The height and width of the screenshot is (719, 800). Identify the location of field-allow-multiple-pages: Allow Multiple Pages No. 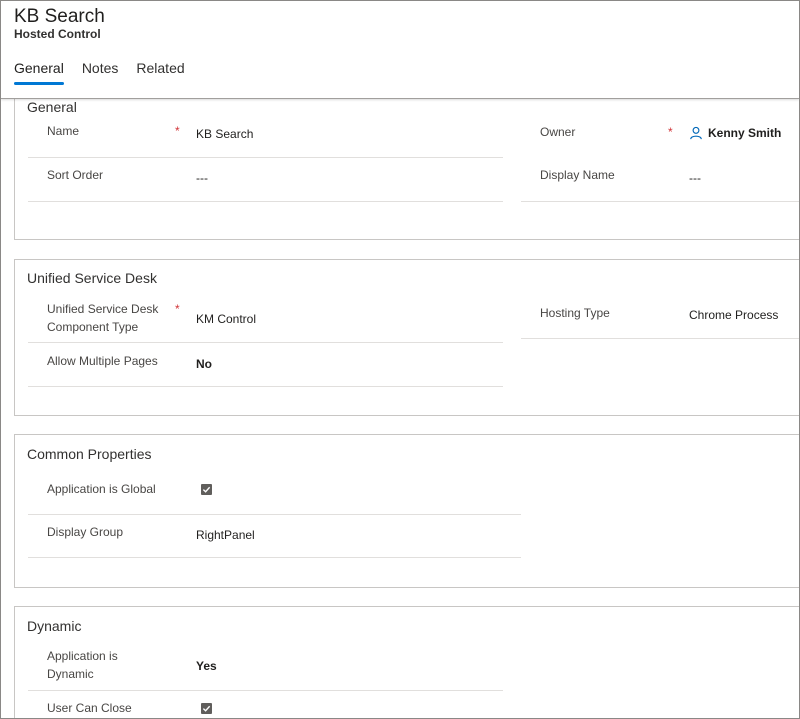
(265, 369).